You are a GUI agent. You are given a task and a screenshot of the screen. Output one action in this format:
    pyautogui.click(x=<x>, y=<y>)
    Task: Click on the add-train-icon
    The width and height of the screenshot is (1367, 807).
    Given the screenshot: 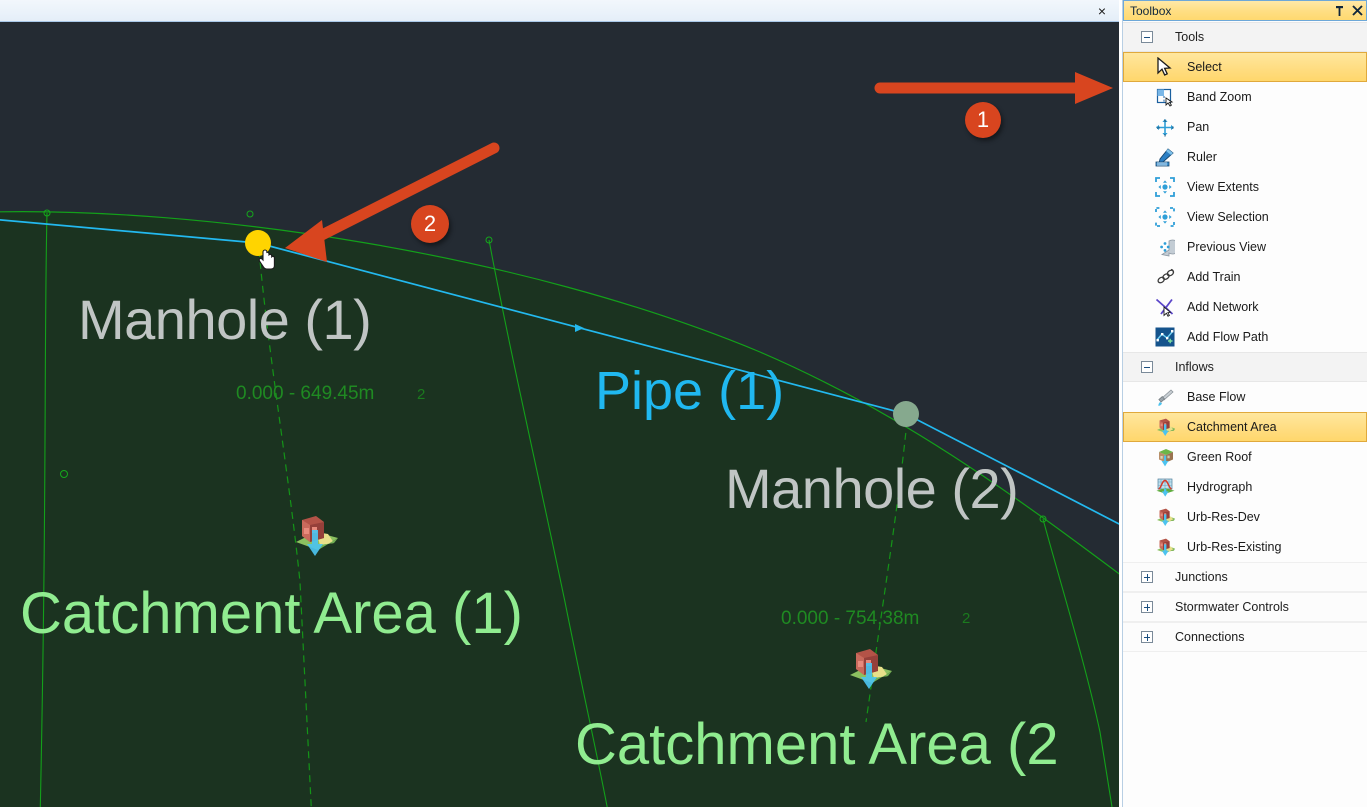 What is the action you would take?
    pyautogui.click(x=1165, y=277)
    